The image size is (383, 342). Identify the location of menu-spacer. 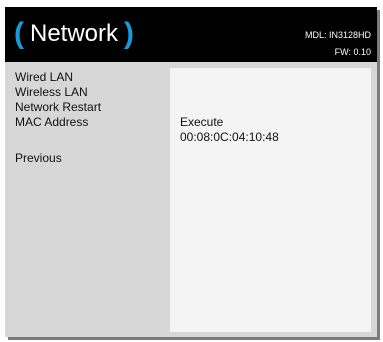
(90, 140).